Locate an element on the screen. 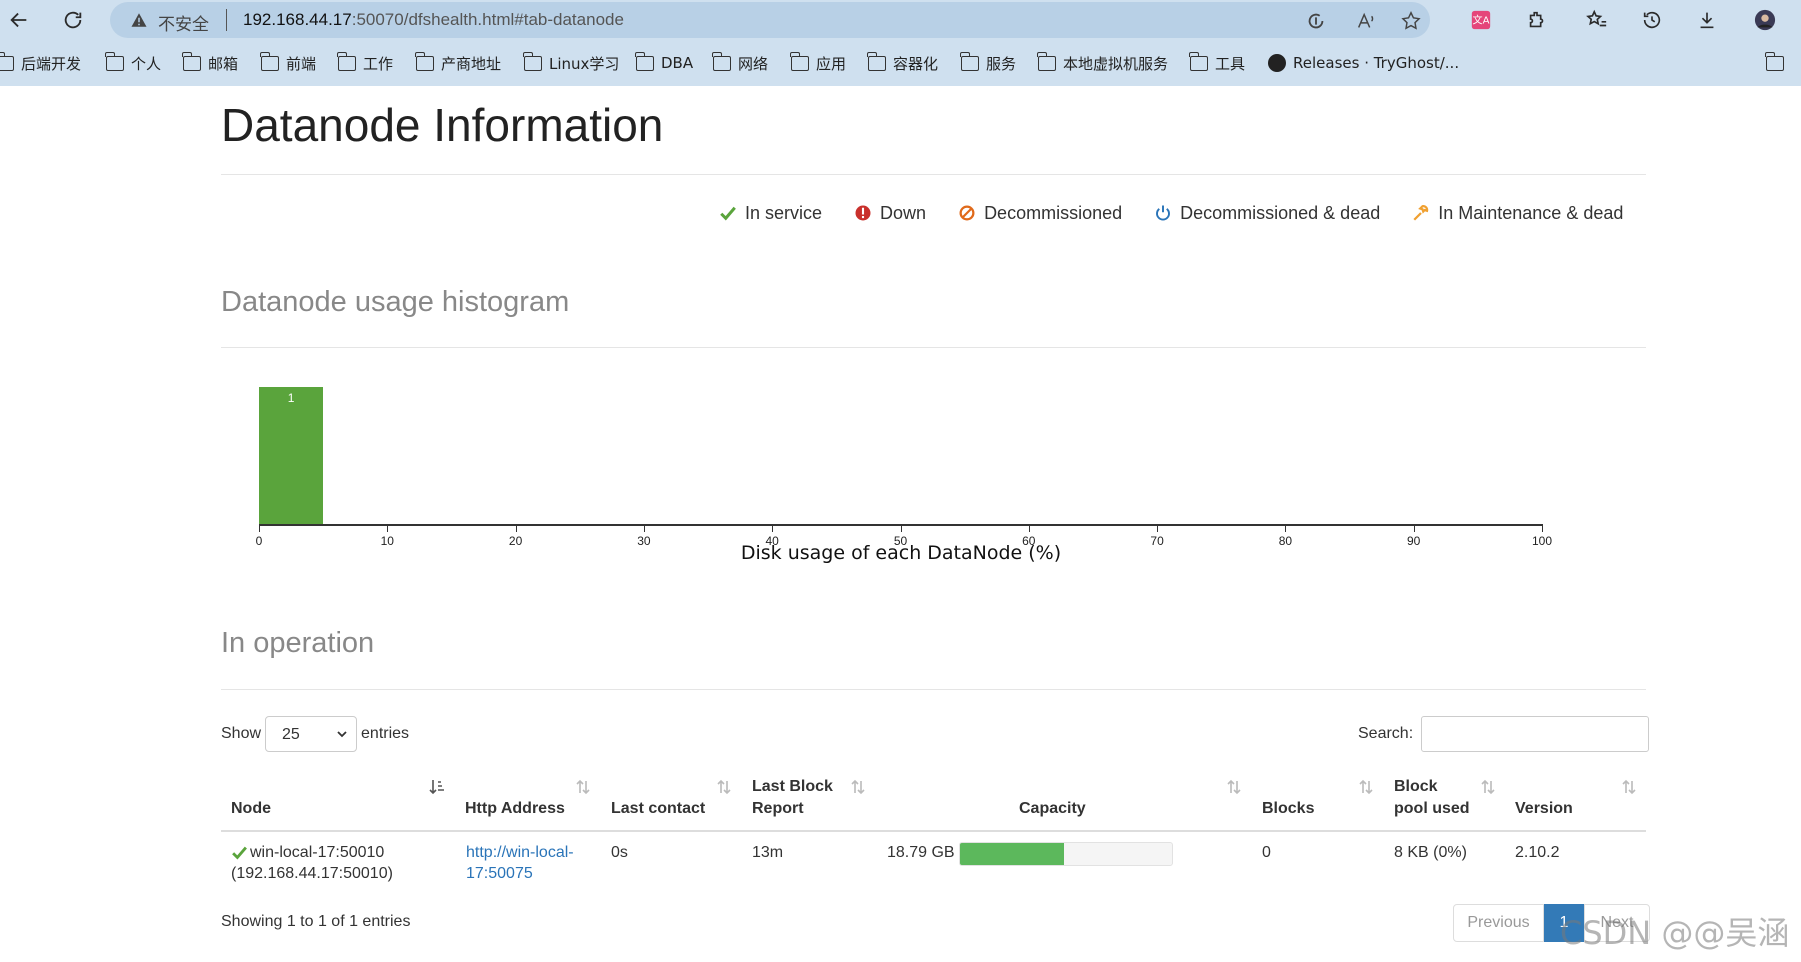  extensions-icon is located at coordinates (1537, 20).